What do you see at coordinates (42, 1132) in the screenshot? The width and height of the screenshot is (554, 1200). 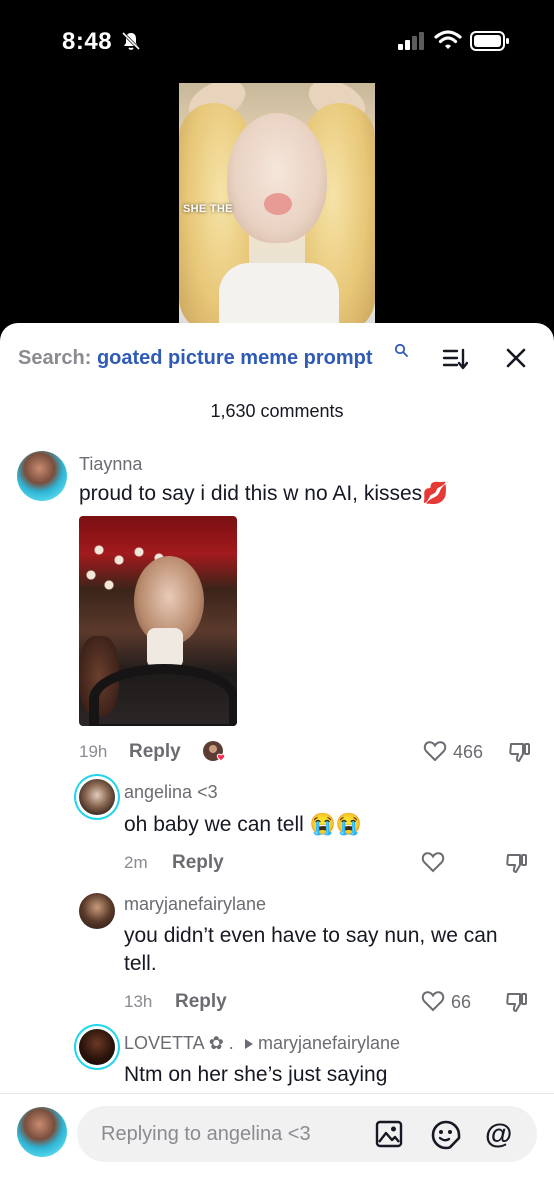 I see `current-user-avatar` at bounding box center [42, 1132].